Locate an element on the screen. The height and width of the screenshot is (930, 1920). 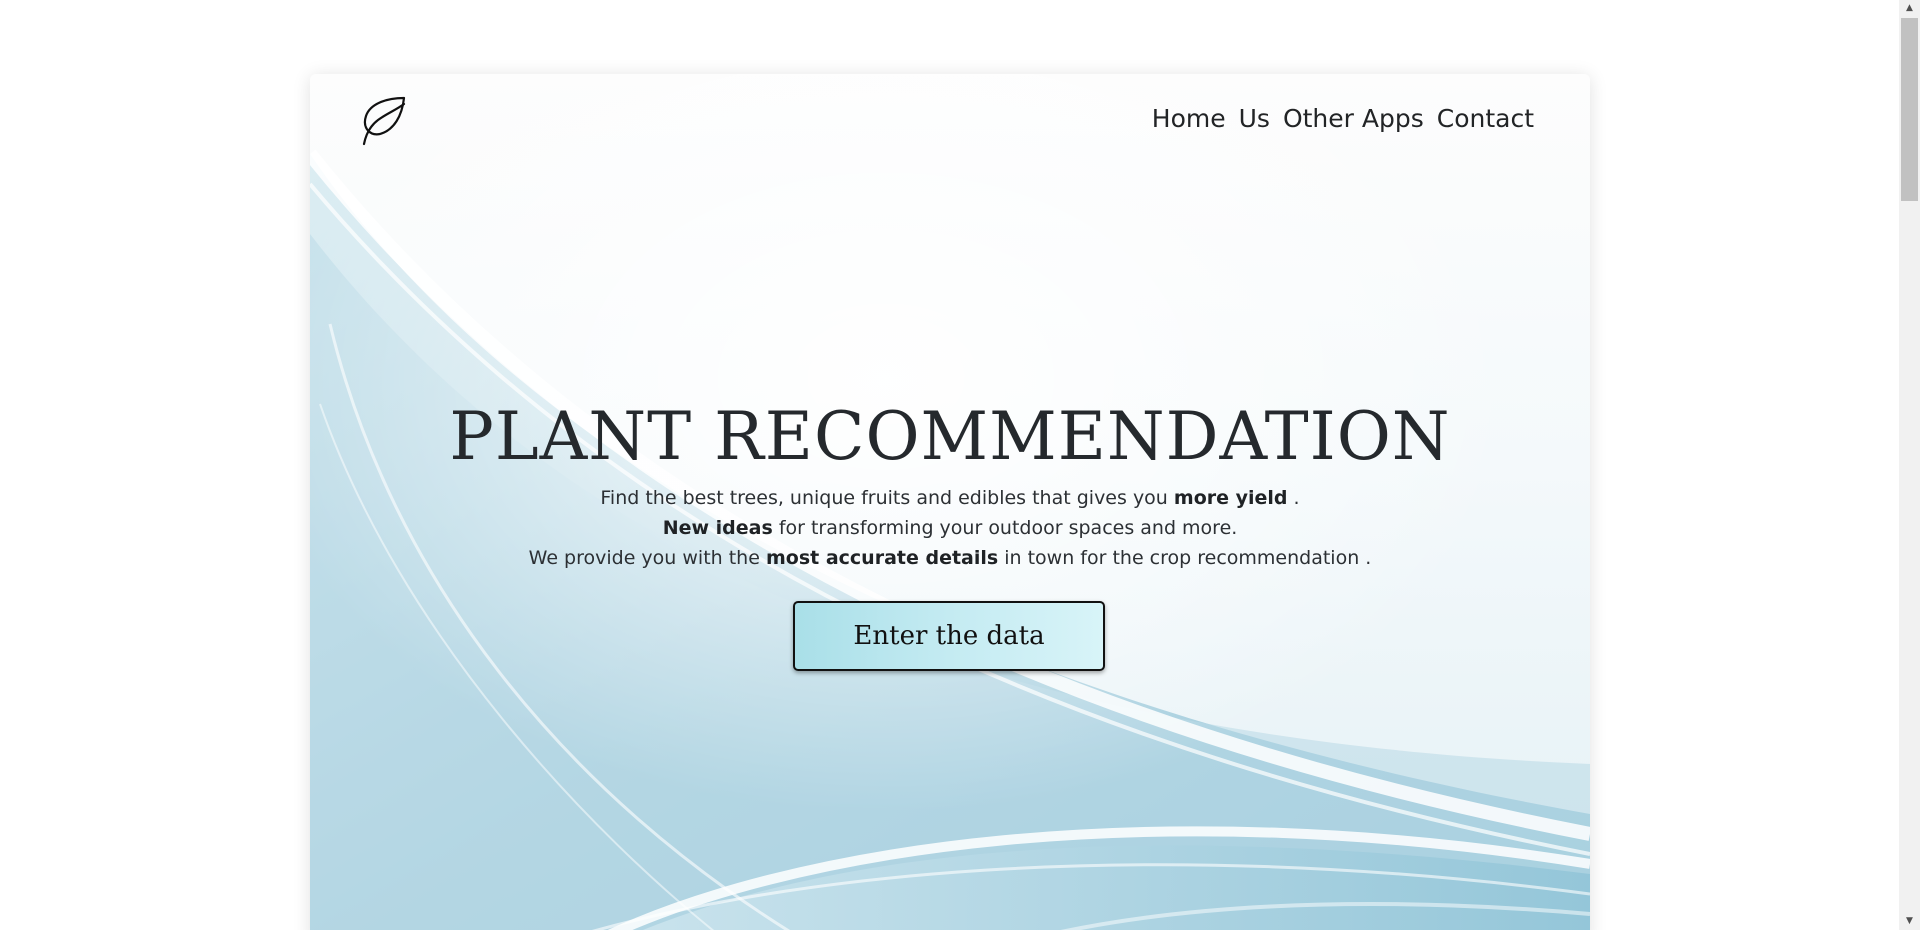
line1-emphasis: more yield is located at coordinates (1230, 498).